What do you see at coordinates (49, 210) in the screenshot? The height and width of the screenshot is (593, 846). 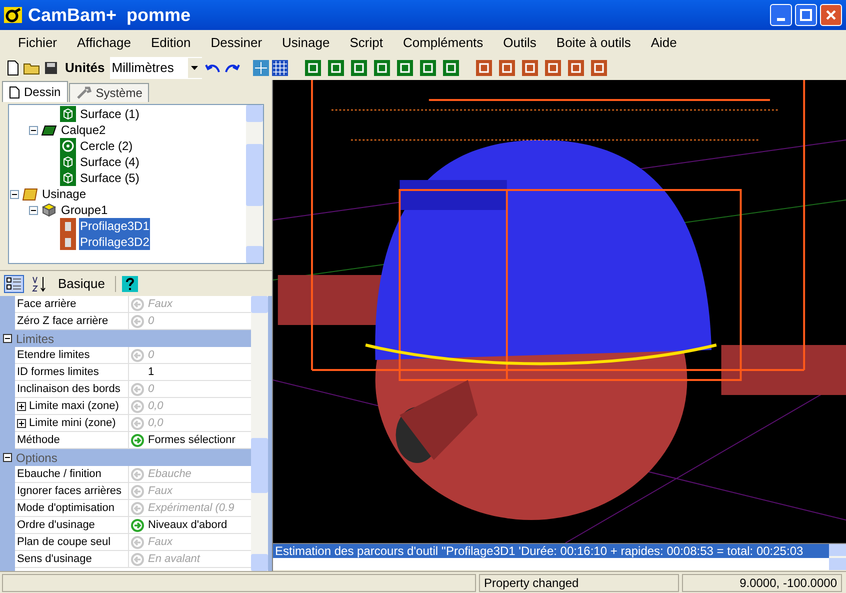 I see `group-icon` at bounding box center [49, 210].